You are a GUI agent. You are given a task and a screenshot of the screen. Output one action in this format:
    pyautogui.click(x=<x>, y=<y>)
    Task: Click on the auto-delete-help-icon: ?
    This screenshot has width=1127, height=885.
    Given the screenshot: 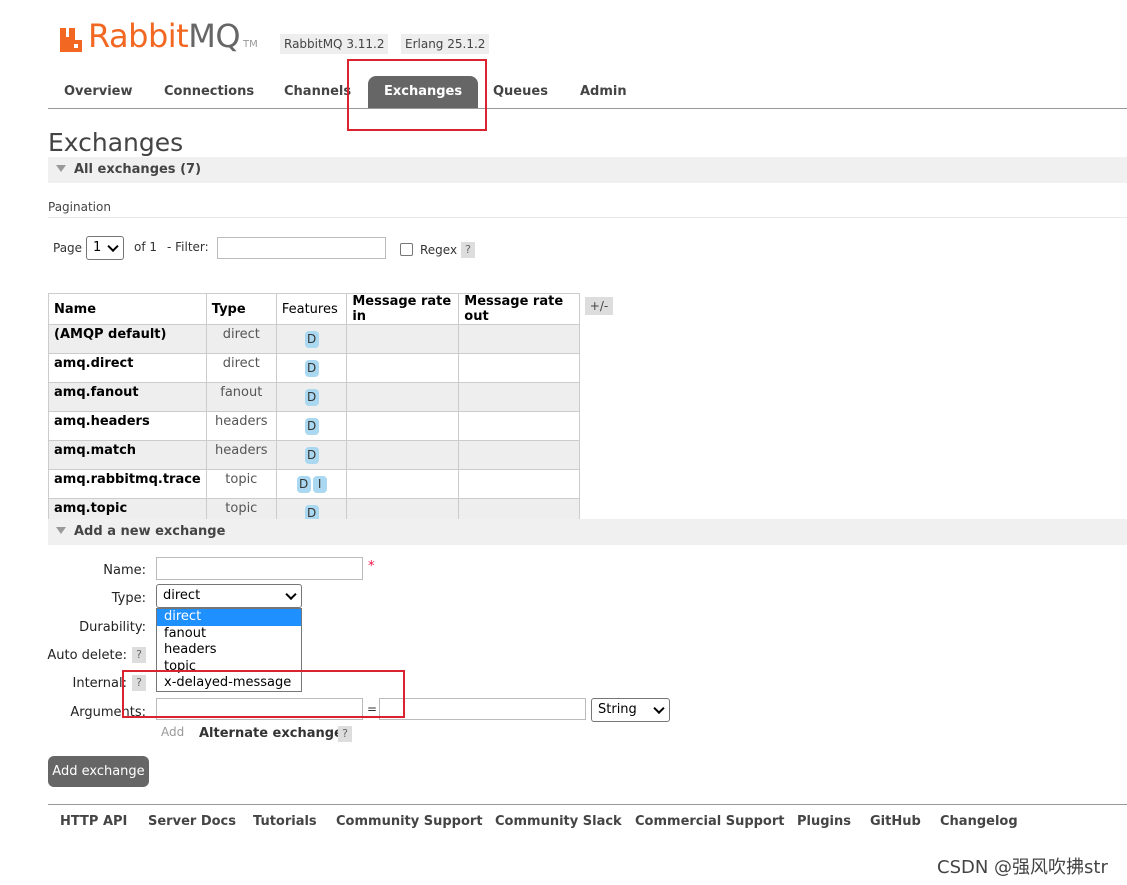 What is the action you would take?
    pyautogui.click(x=139, y=655)
    